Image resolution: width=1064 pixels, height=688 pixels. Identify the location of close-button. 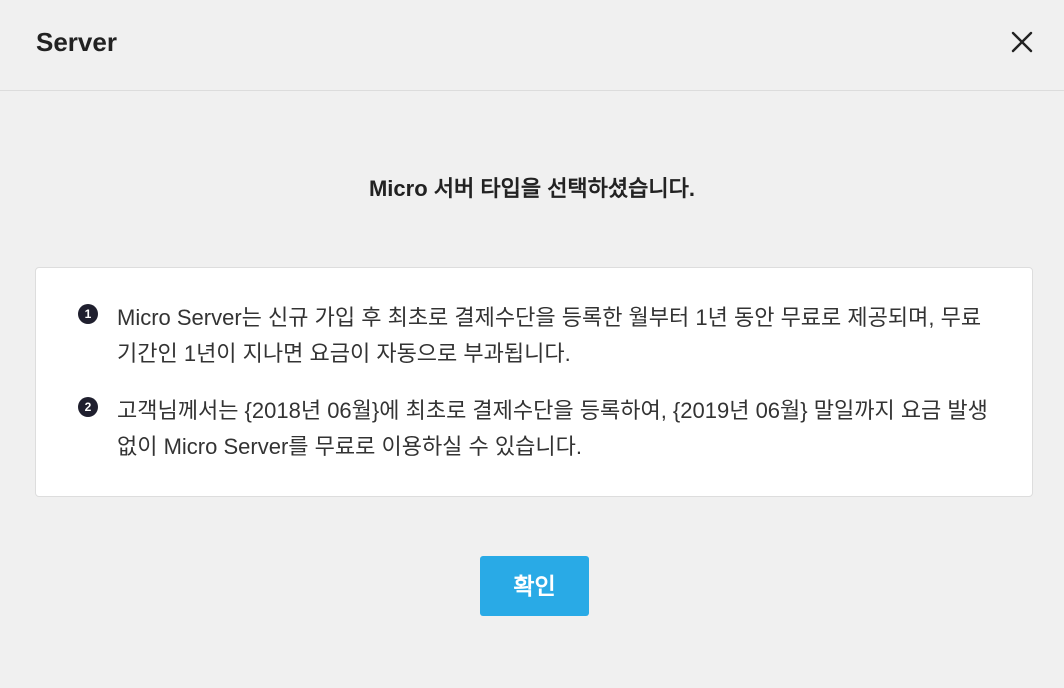
(1022, 42).